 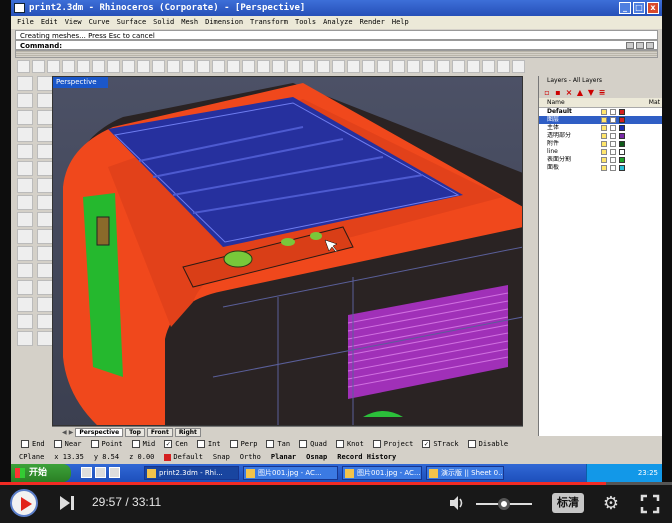 I want to click on analyze-icon, so click(x=25, y=338).